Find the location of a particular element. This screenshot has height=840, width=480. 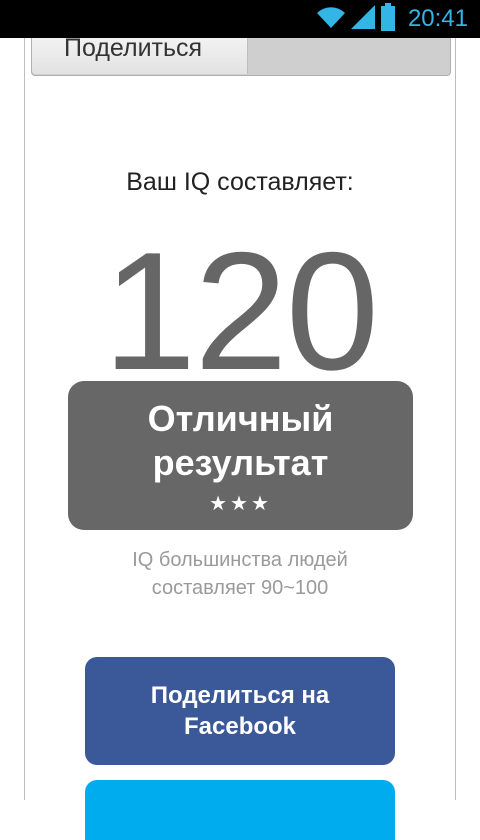

battery-icon is located at coordinates (388, 19).